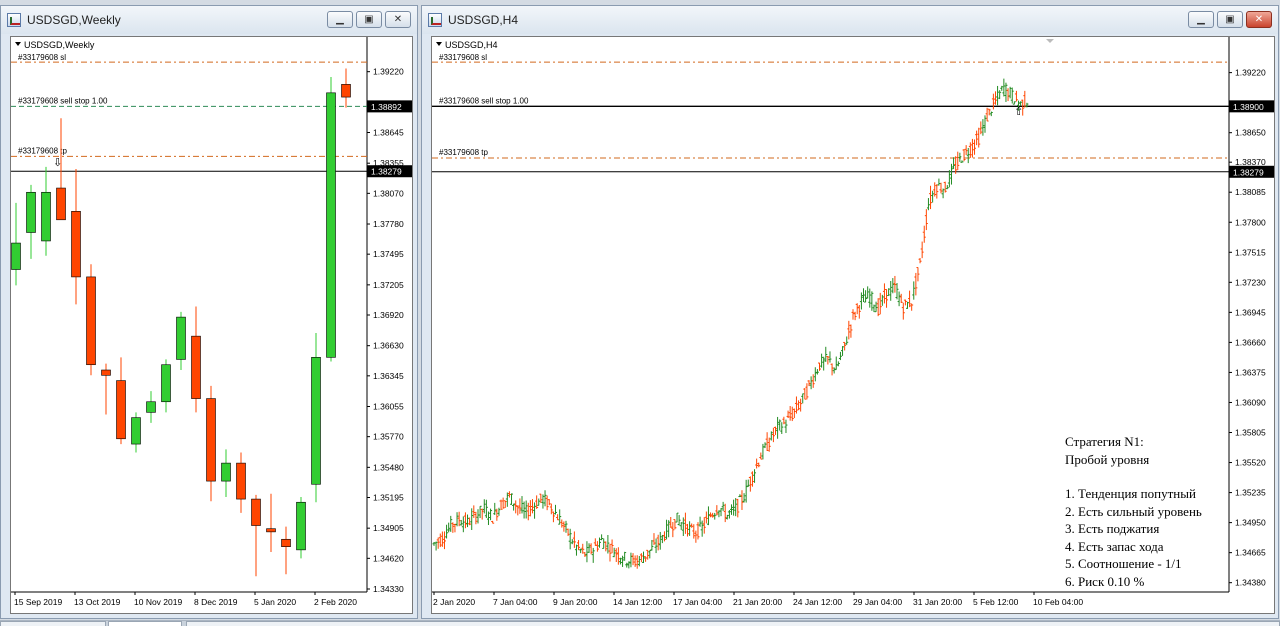 This screenshot has width=1280, height=626. Describe the element at coordinates (1107, 459) in the screenshot. I see `strategy-subtitle: Пробой уровня` at that location.